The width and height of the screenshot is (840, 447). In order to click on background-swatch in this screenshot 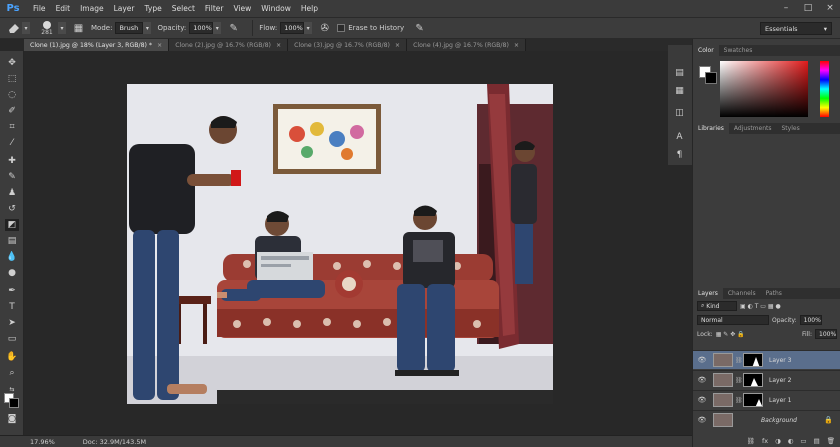, I will do `click(711, 78)`.